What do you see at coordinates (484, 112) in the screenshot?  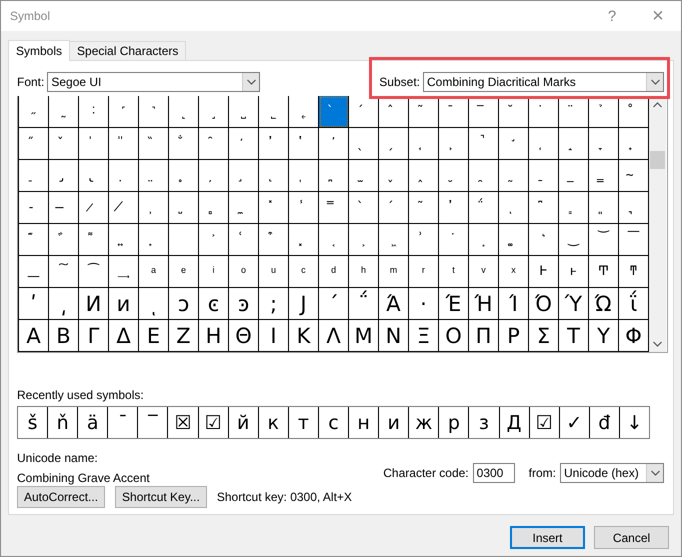 I see `symbol-cell: ̅` at bounding box center [484, 112].